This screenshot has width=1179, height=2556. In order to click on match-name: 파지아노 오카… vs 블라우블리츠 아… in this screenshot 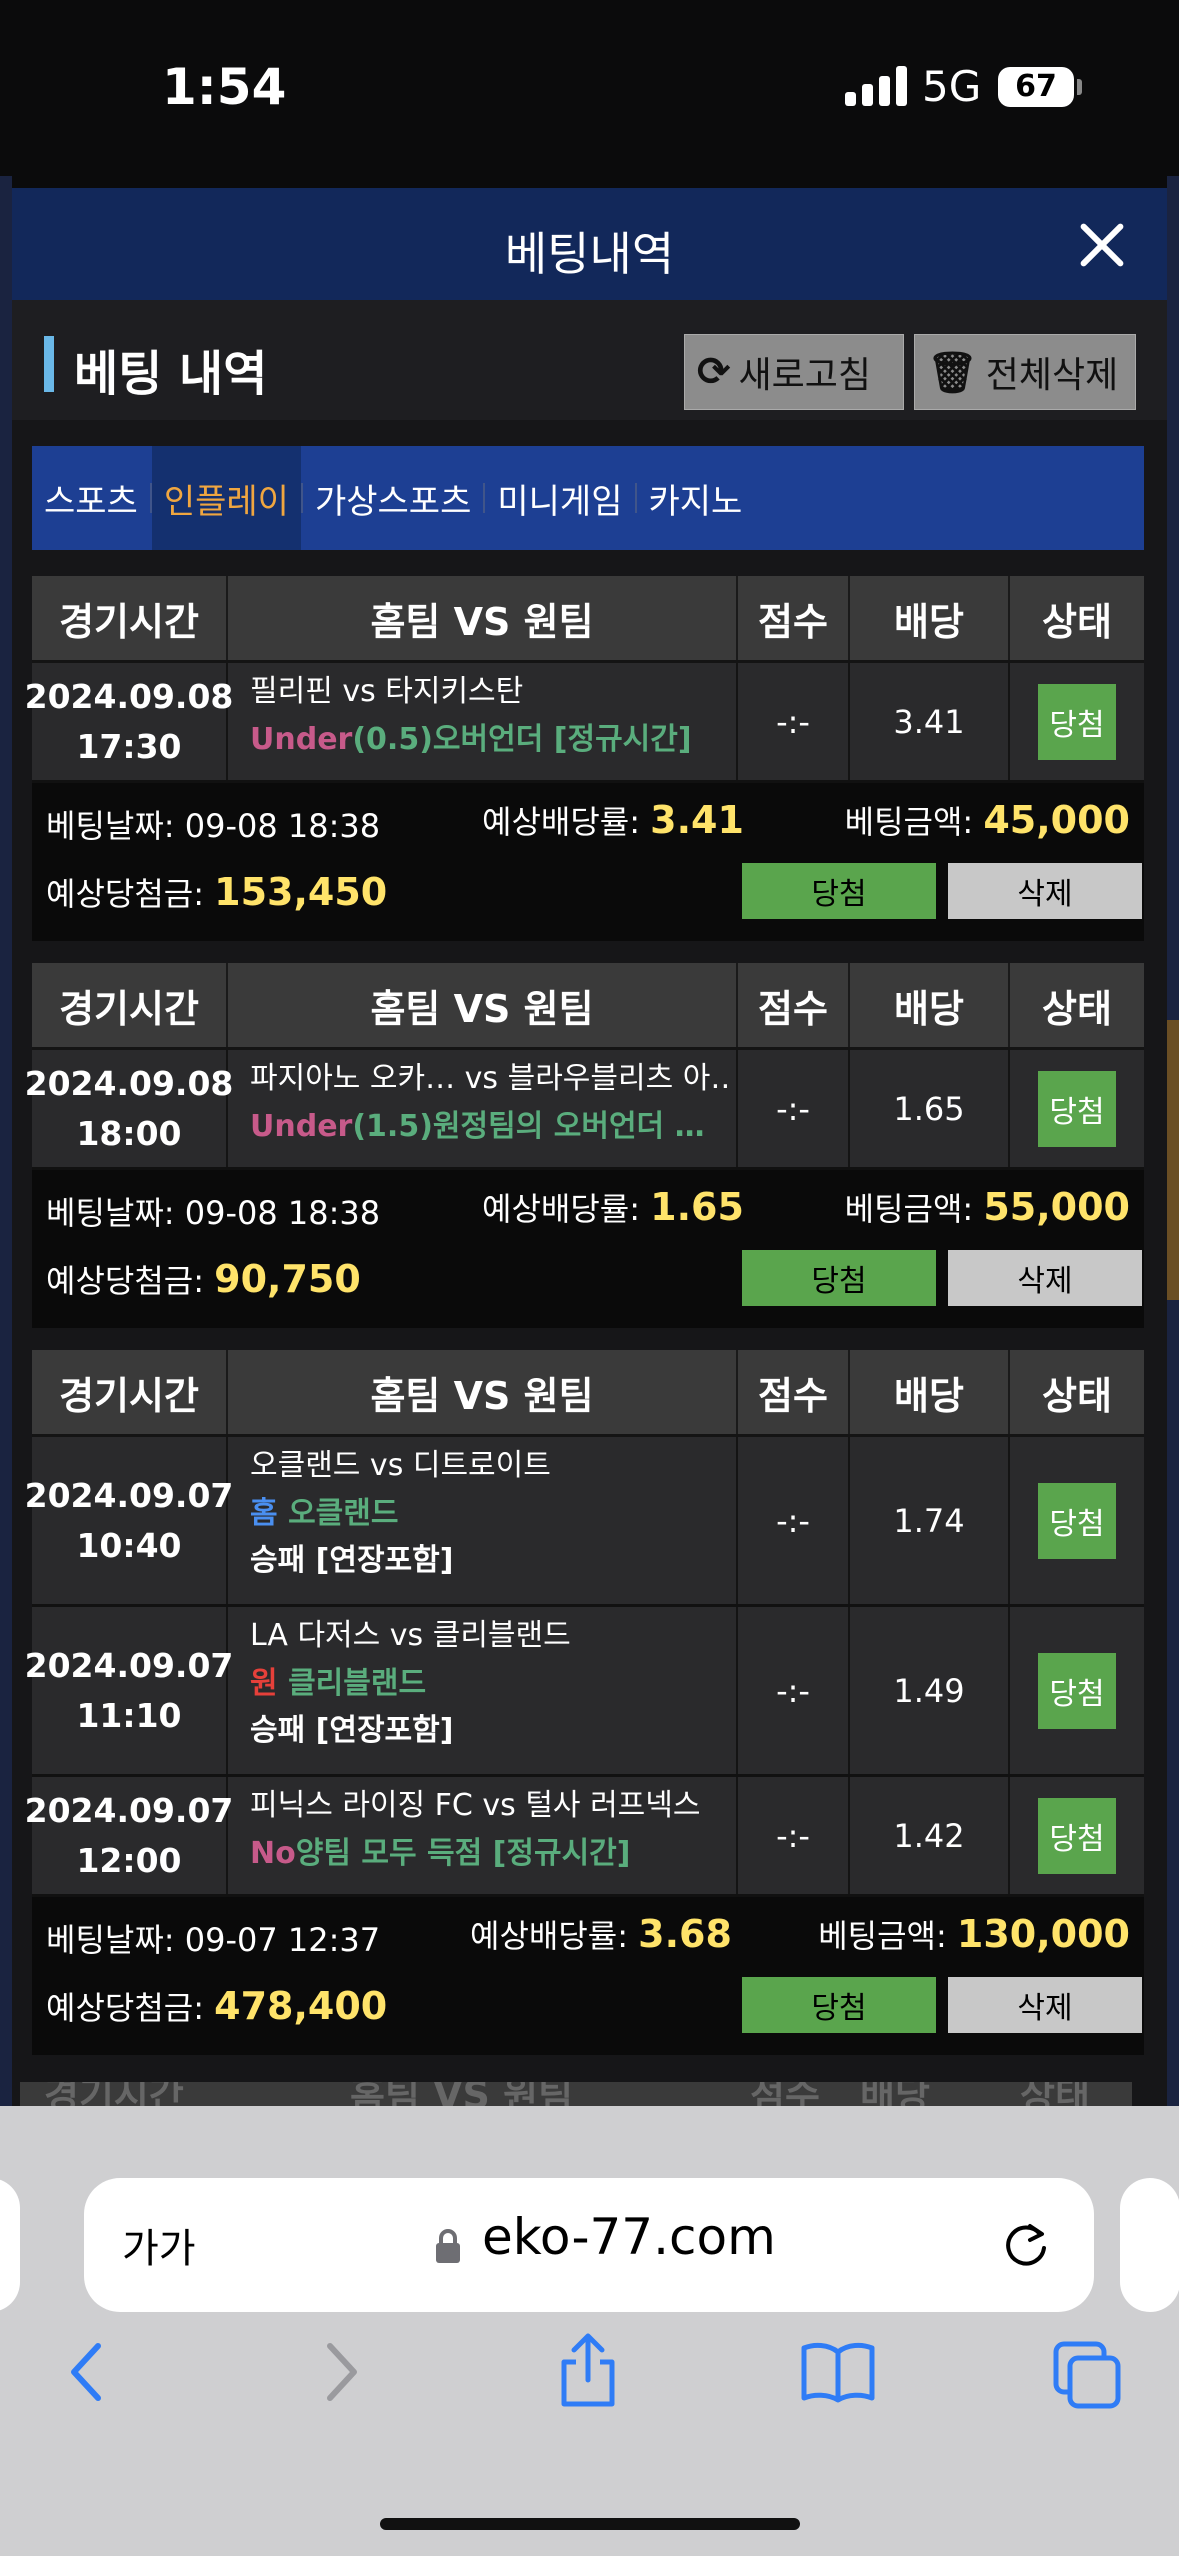, I will do `click(490, 1078)`.